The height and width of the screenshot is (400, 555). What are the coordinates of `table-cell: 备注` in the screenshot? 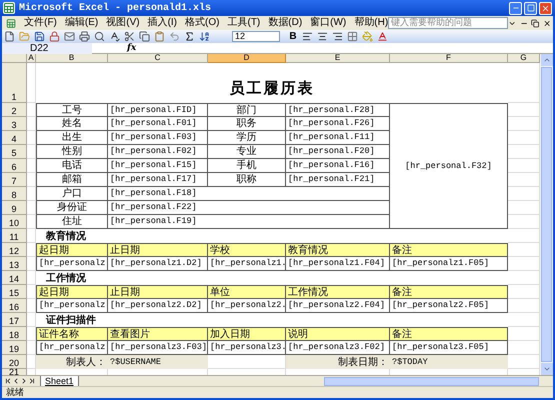 It's located at (449, 250).